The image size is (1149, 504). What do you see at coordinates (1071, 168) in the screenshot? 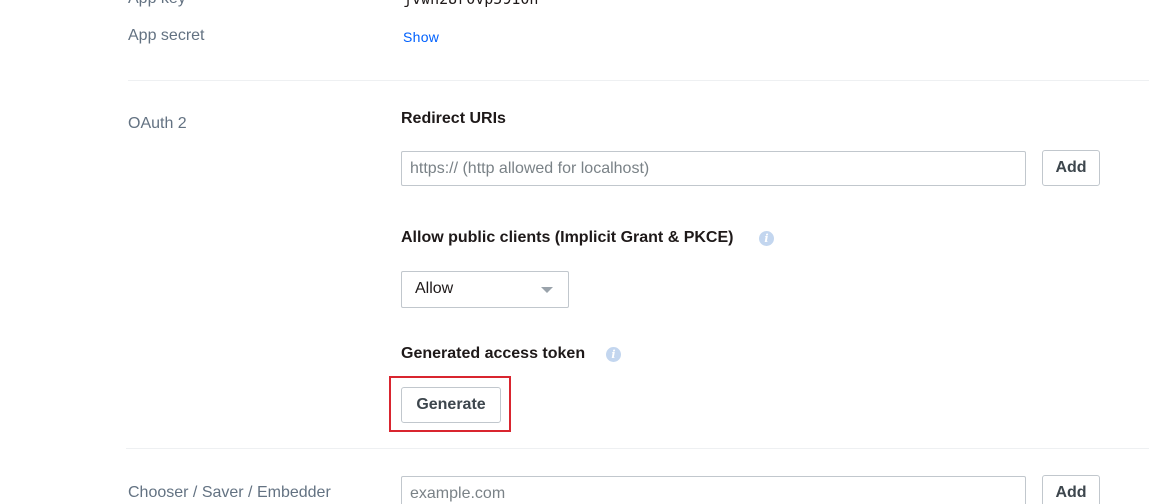
I see `add-redirect-uri-button: Add` at bounding box center [1071, 168].